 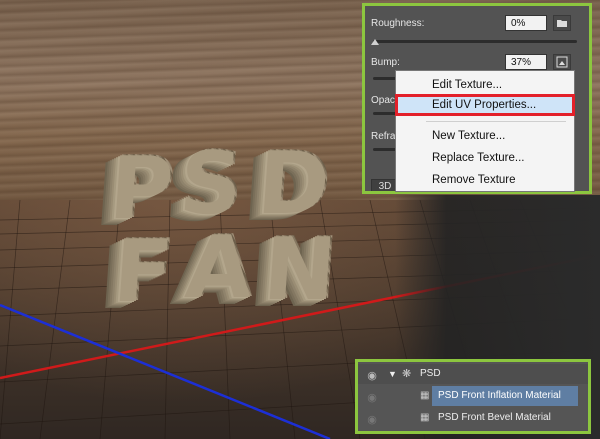 What do you see at coordinates (475, 41) in the screenshot?
I see `roughness-slider` at bounding box center [475, 41].